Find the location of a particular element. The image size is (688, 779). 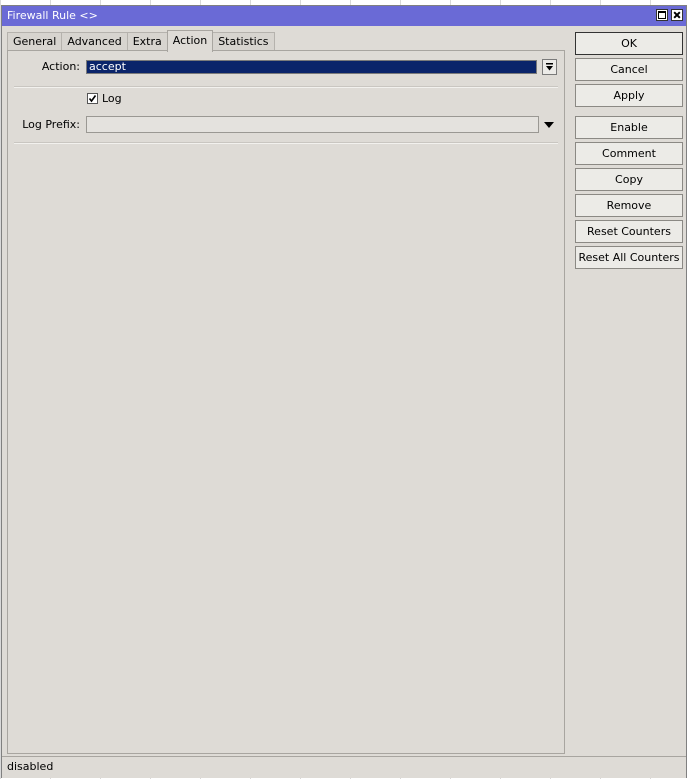

remove-button: Remove is located at coordinates (629, 205).